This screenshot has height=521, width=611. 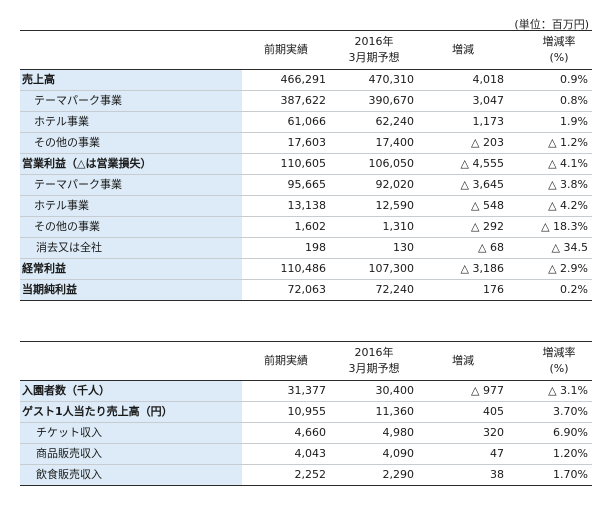 What do you see at coordinates (463, 269) in the screenshot?
I see `change-value: △ 3,186` at bounding box center [463, 269].